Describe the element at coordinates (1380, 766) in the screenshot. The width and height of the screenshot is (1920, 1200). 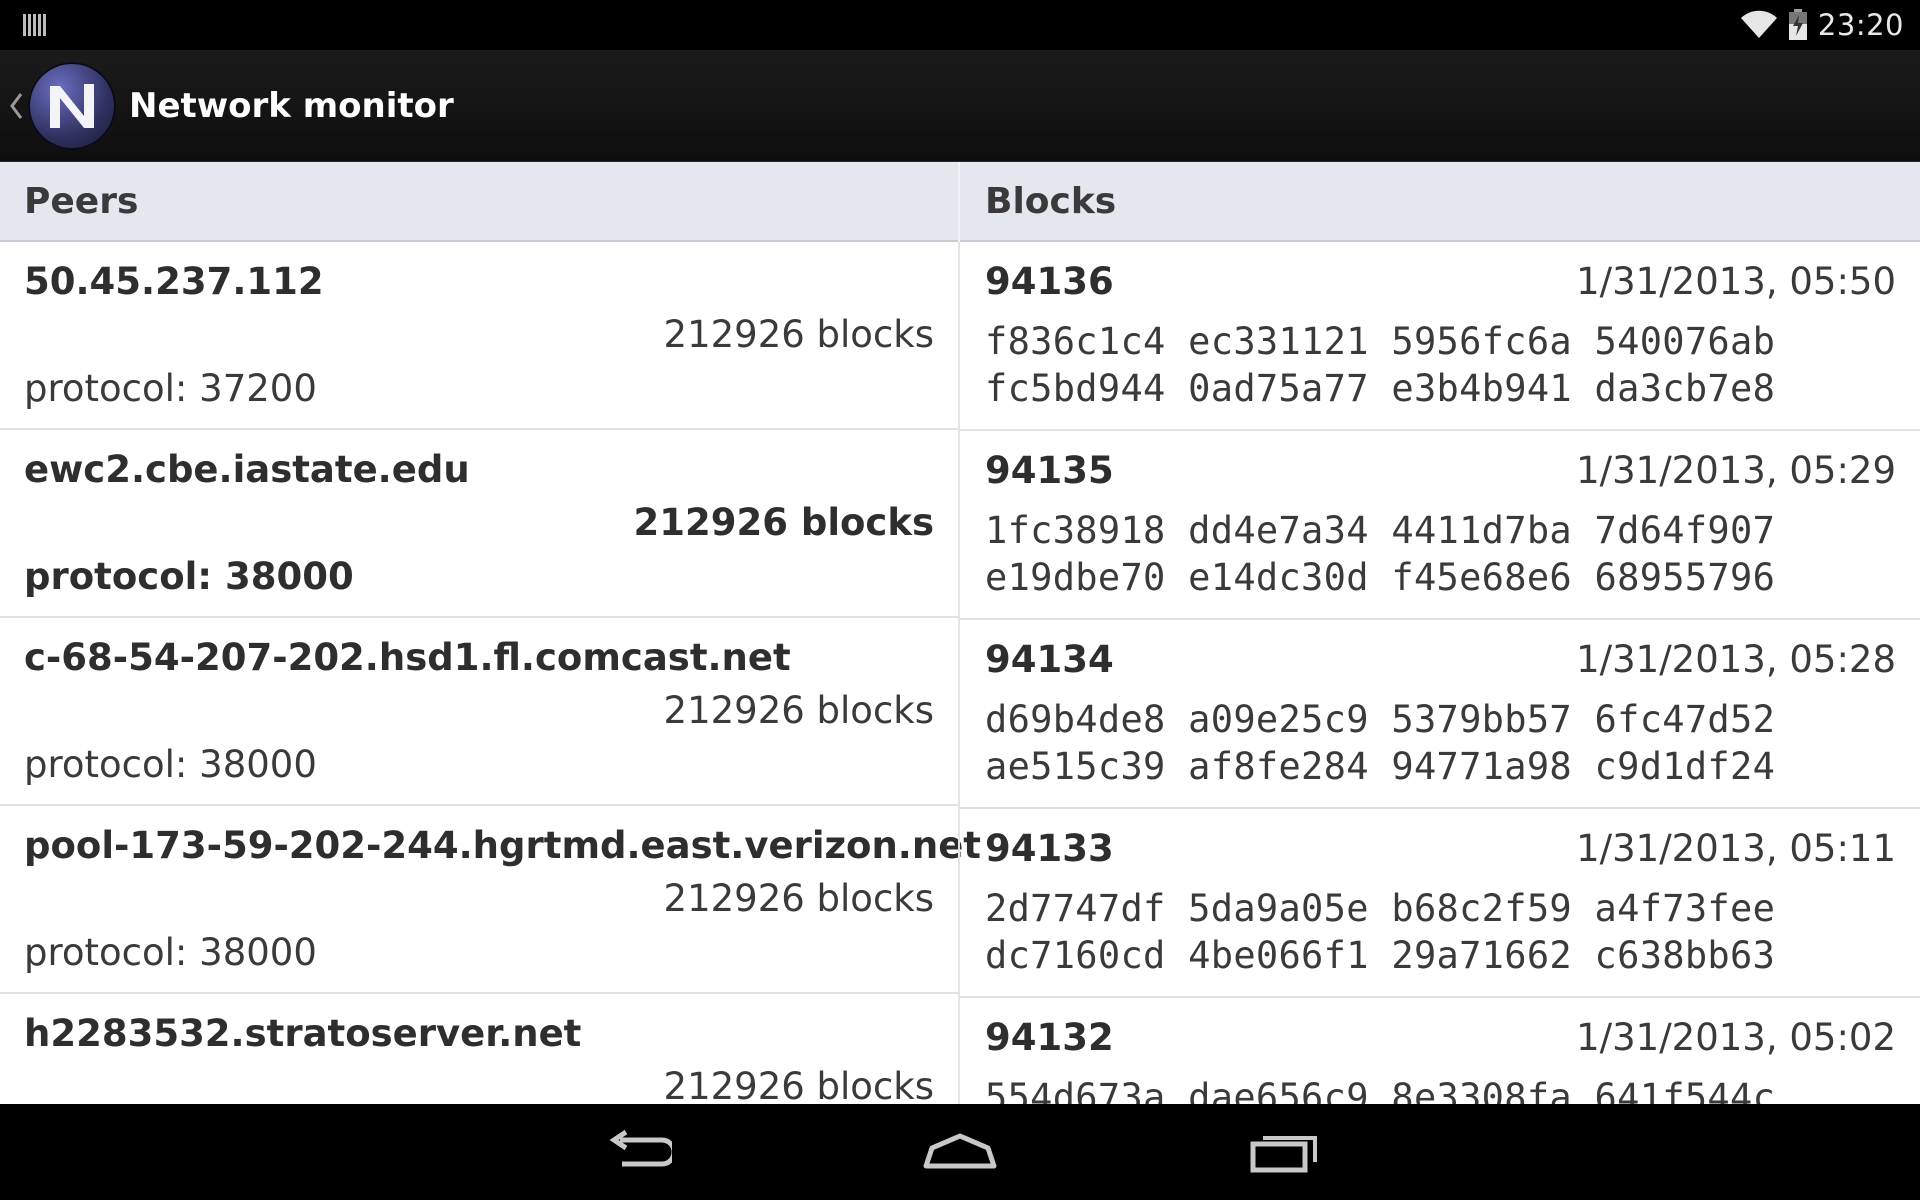
I see `block-hash-line: ae515c39 af8fe284 94771a98 c9d1df24` at that location.